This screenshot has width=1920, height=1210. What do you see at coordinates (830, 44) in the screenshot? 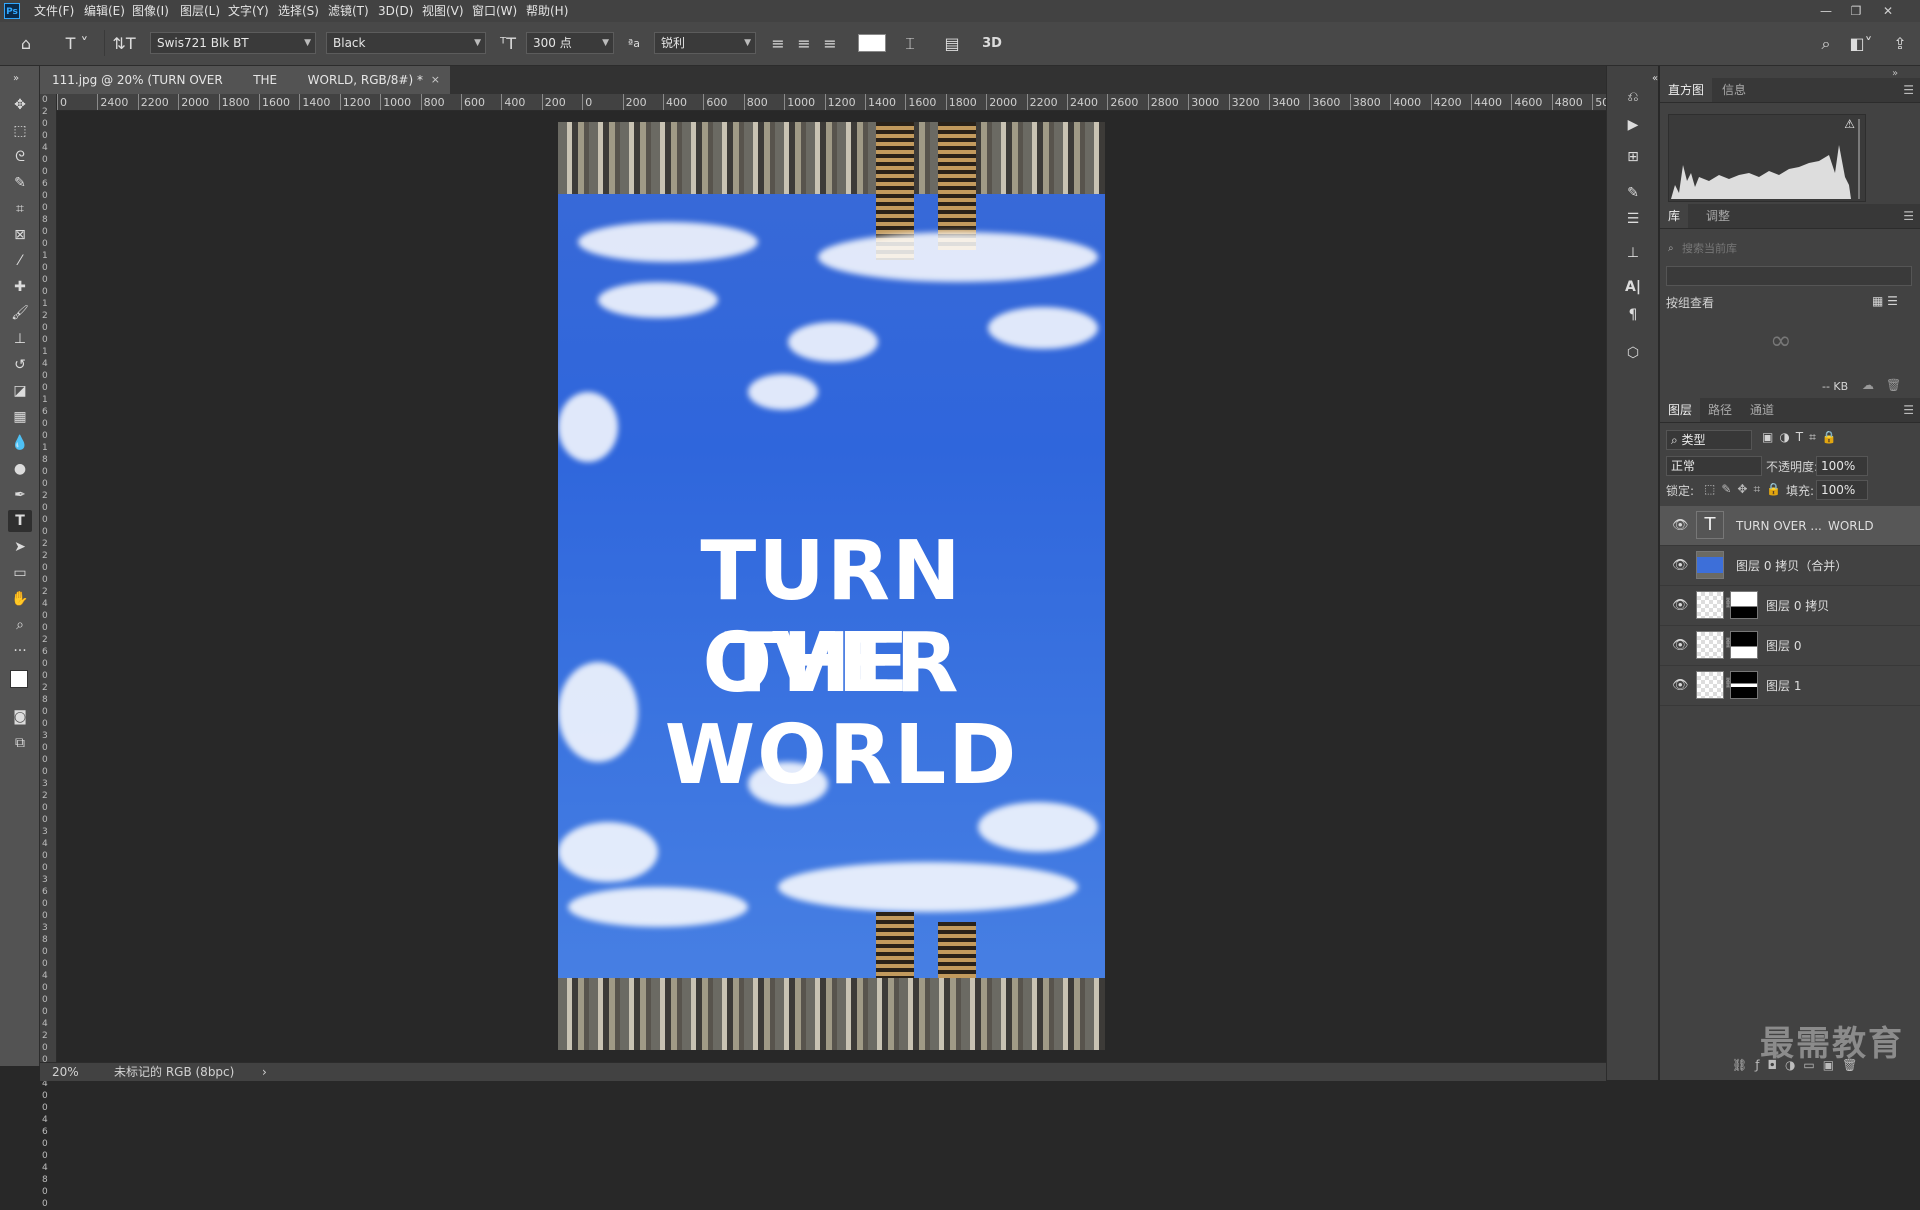
I see `align-right-icon: ≡` at bounding box center [830, 44].